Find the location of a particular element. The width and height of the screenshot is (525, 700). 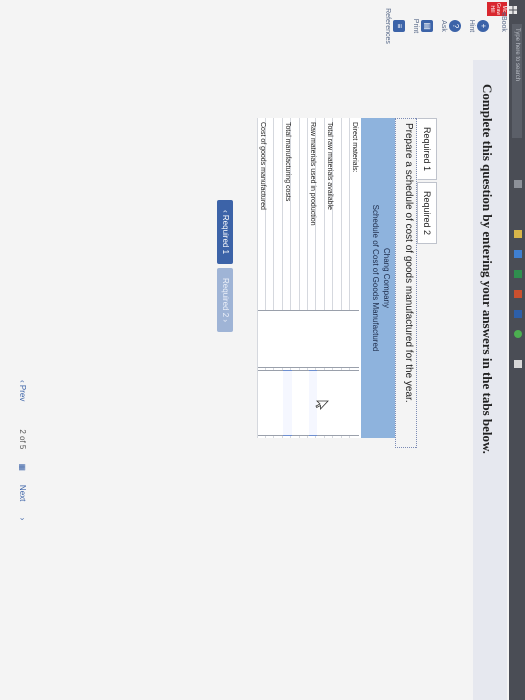

calculator-icon is located at coordinates (518, 364).